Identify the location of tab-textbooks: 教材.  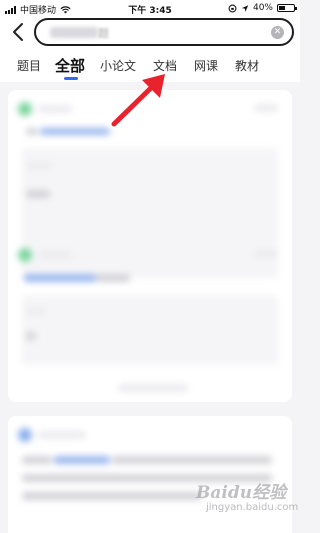
(247, 65).